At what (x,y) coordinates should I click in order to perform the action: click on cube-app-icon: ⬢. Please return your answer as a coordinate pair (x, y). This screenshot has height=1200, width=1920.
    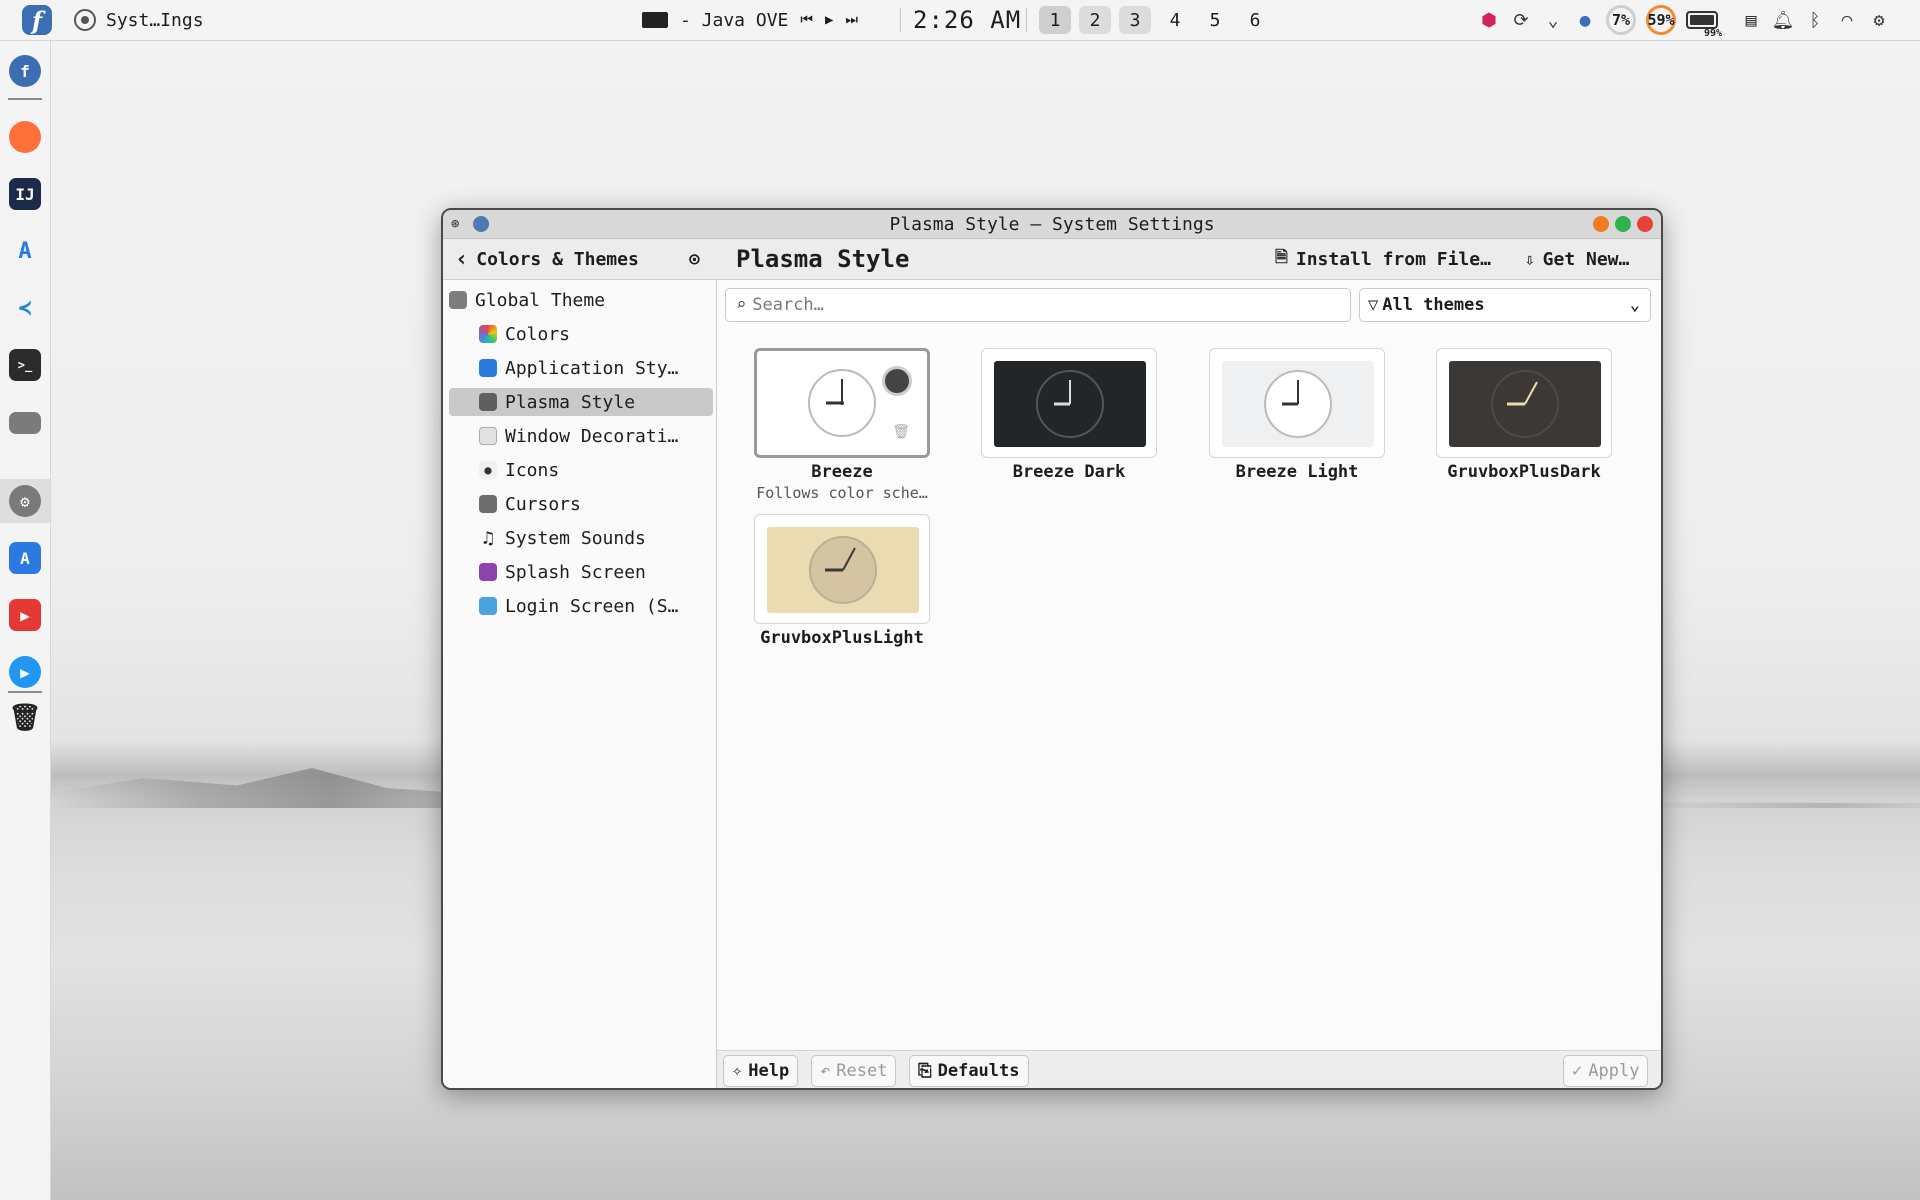
    Looking at the image, I should click on (1489, 20).